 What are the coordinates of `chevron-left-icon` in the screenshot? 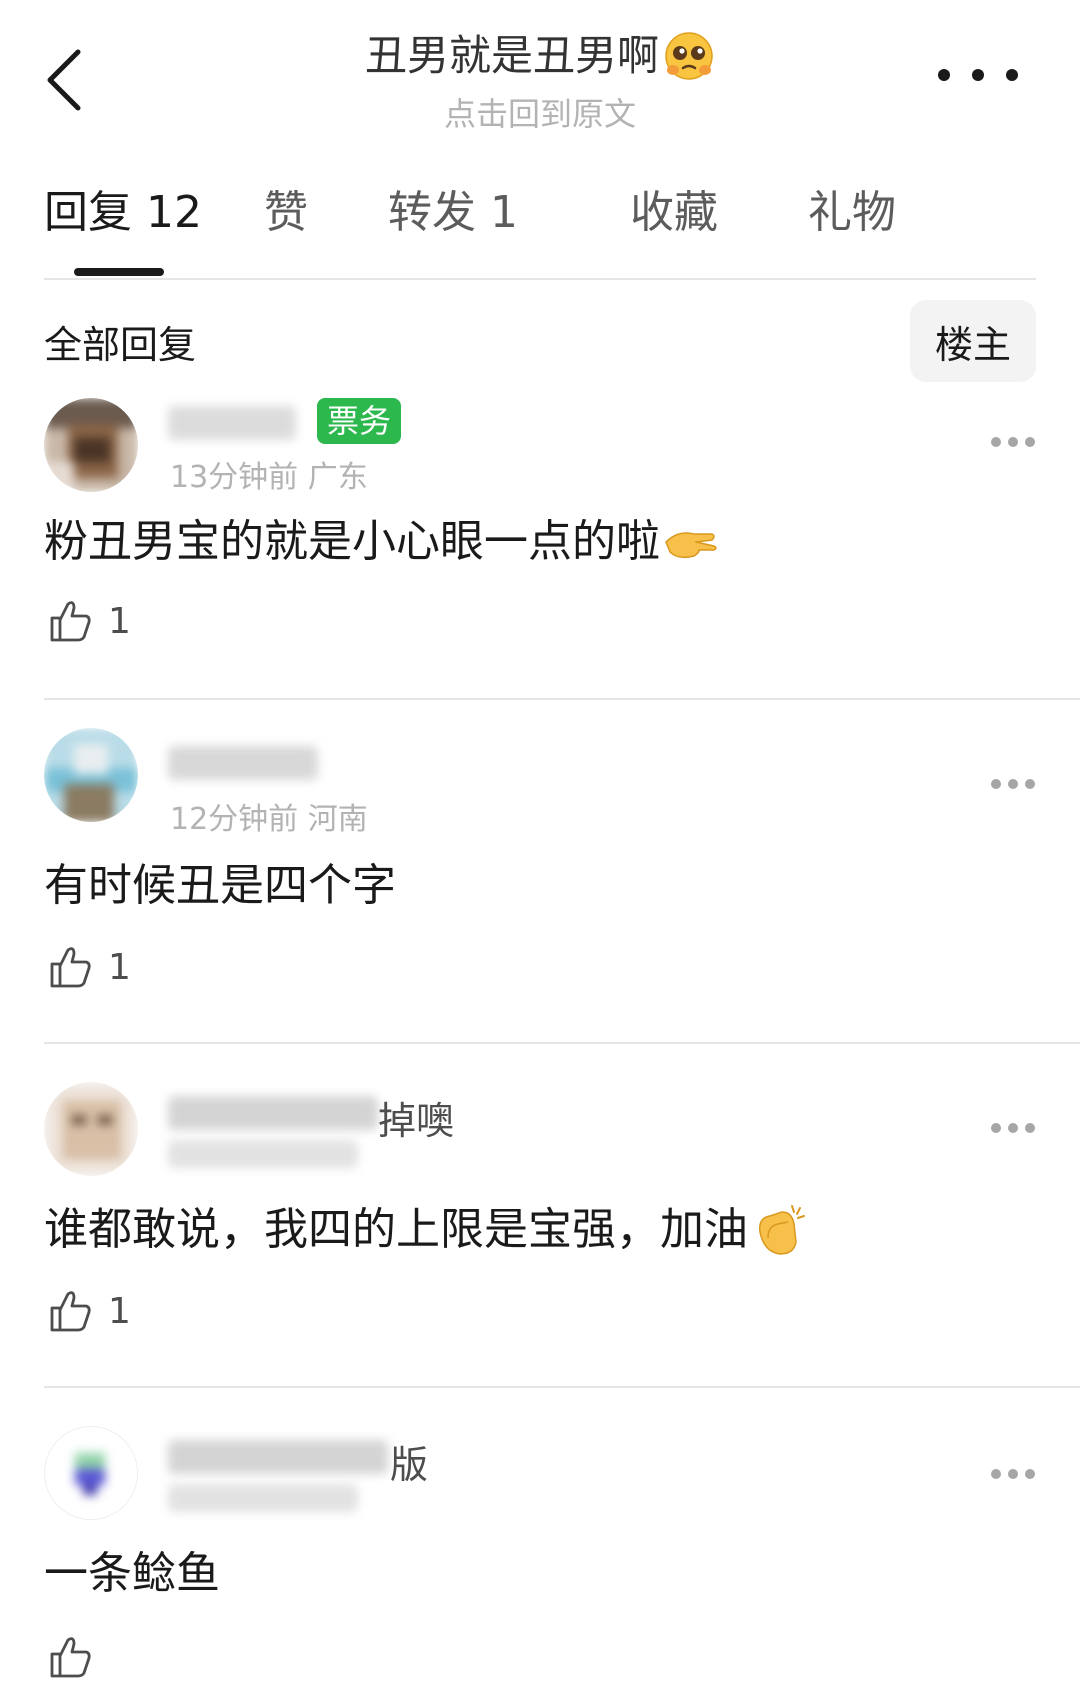 It's located at (64, 80).